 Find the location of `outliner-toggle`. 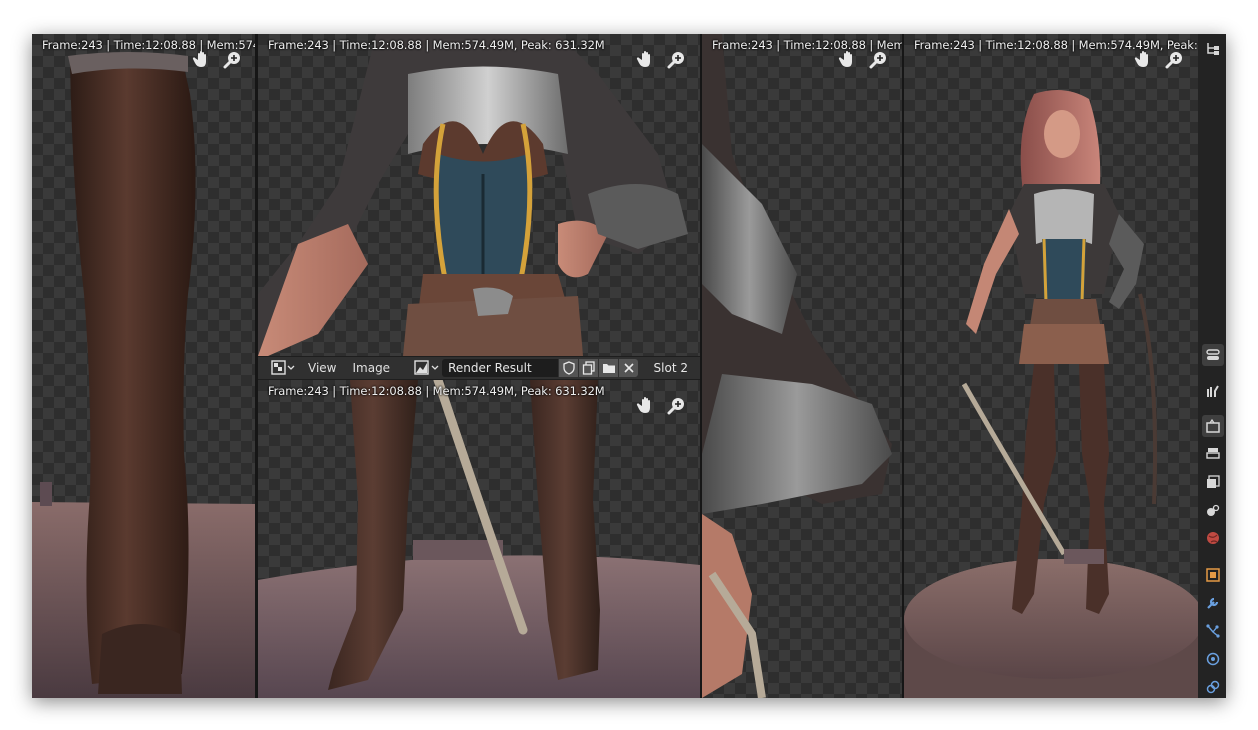

outliner-toggle is located at coordinates (1213, 49).